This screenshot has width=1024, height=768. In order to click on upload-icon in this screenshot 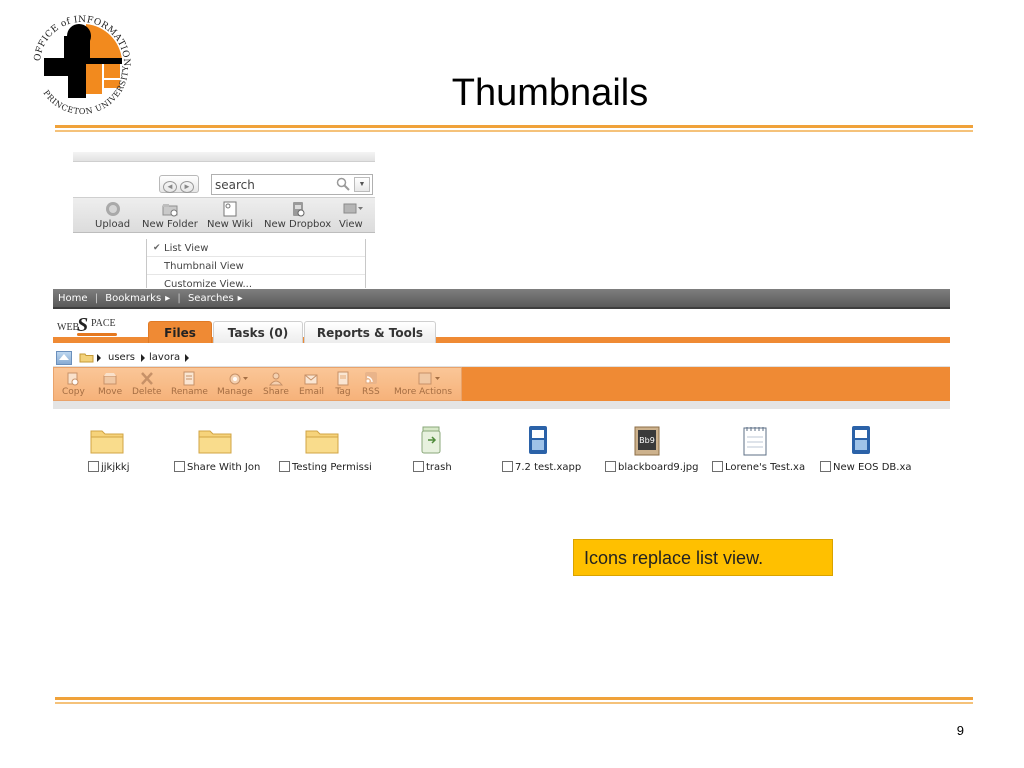, I will do `click(113, 209)`.